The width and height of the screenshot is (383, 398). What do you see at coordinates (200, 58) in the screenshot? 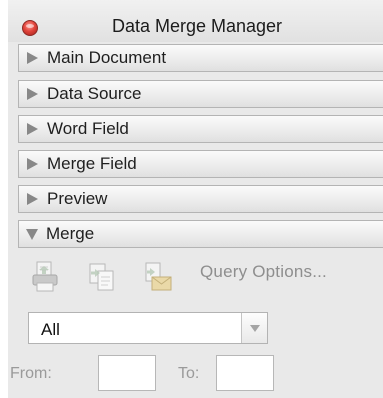
I see `section-main-document: Main Document` at bounding box center [200, 58].